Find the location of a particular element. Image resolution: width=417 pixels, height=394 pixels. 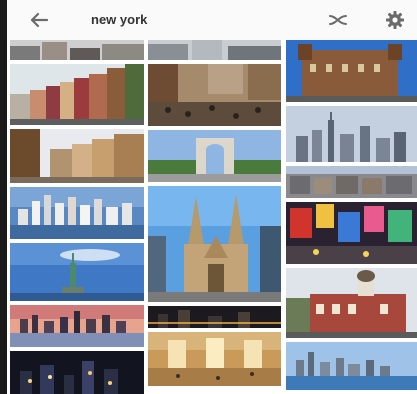

back-button is located at coordinates (39, 20).